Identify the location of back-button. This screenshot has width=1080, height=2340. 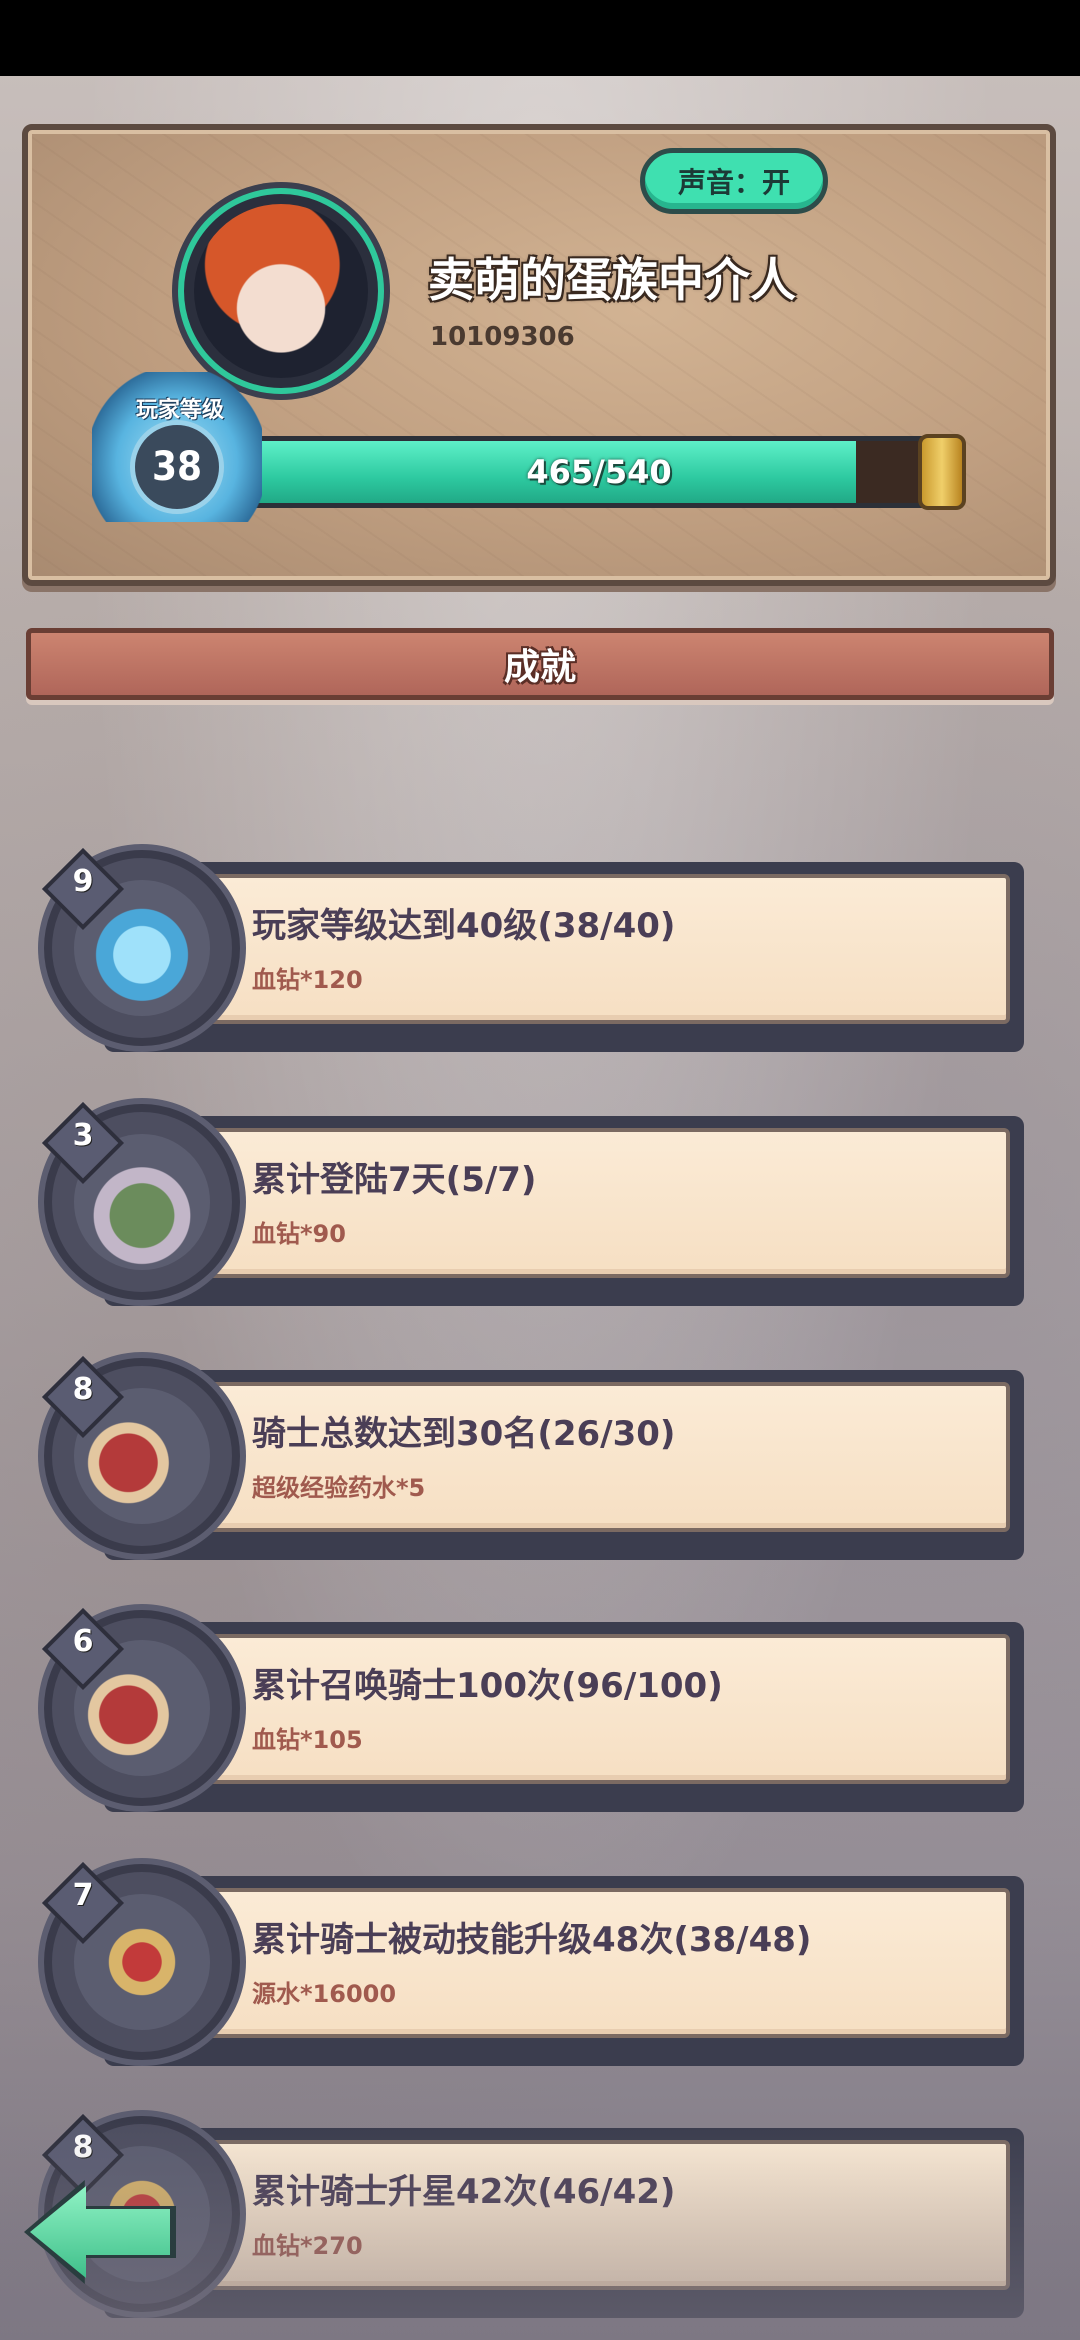
(102, 2231).